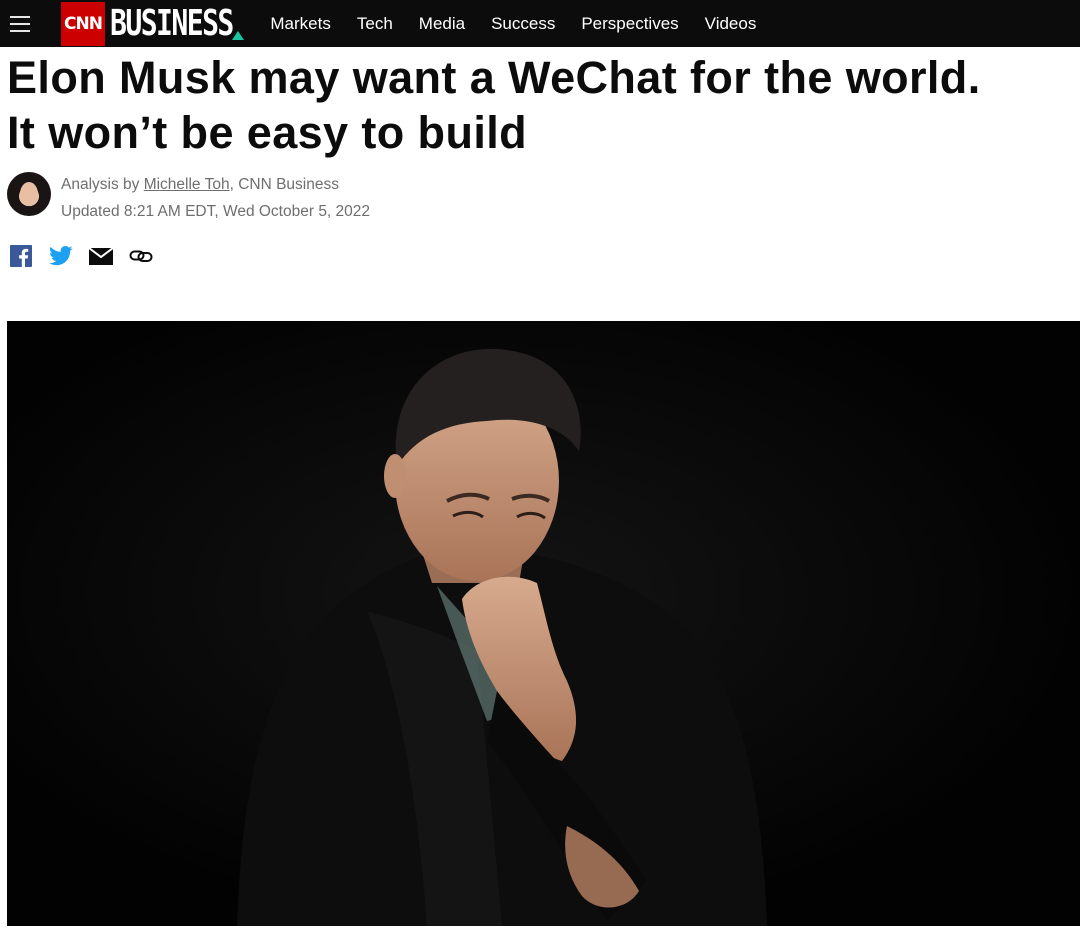  I want to click on logo-accent-triangle, so click(238, 35).